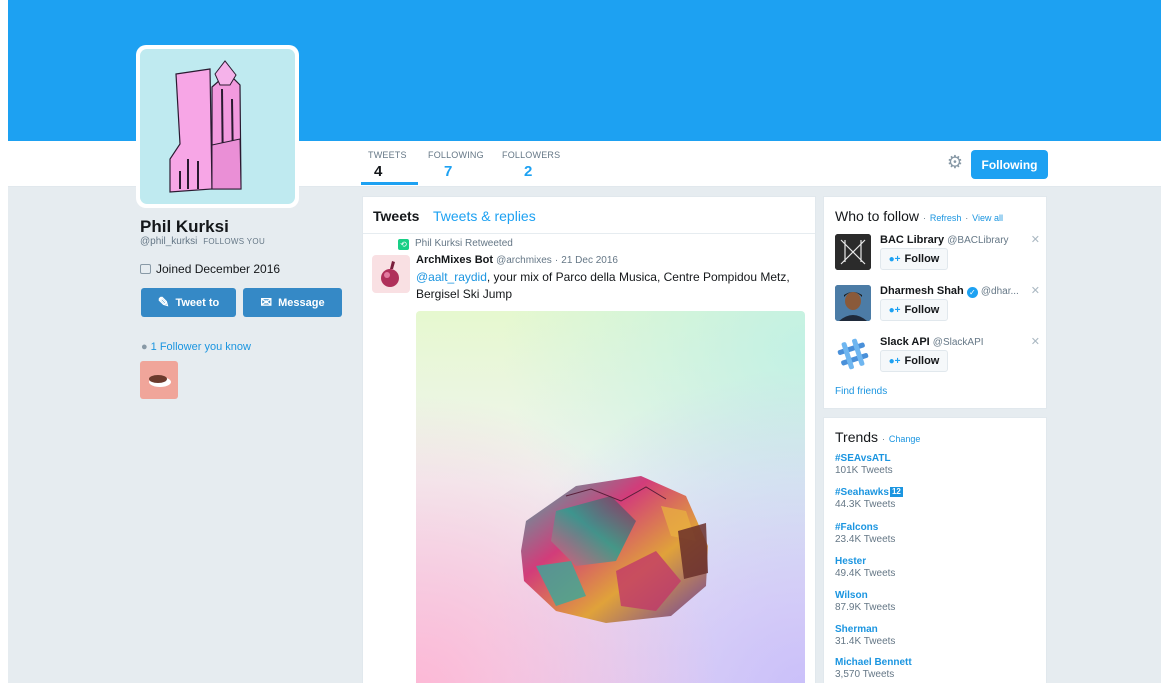 The height and width of the screenshot is (683, 1161). I want to click on retweeted-by: Phil Kurksi Retweeted, so click(464, 243).